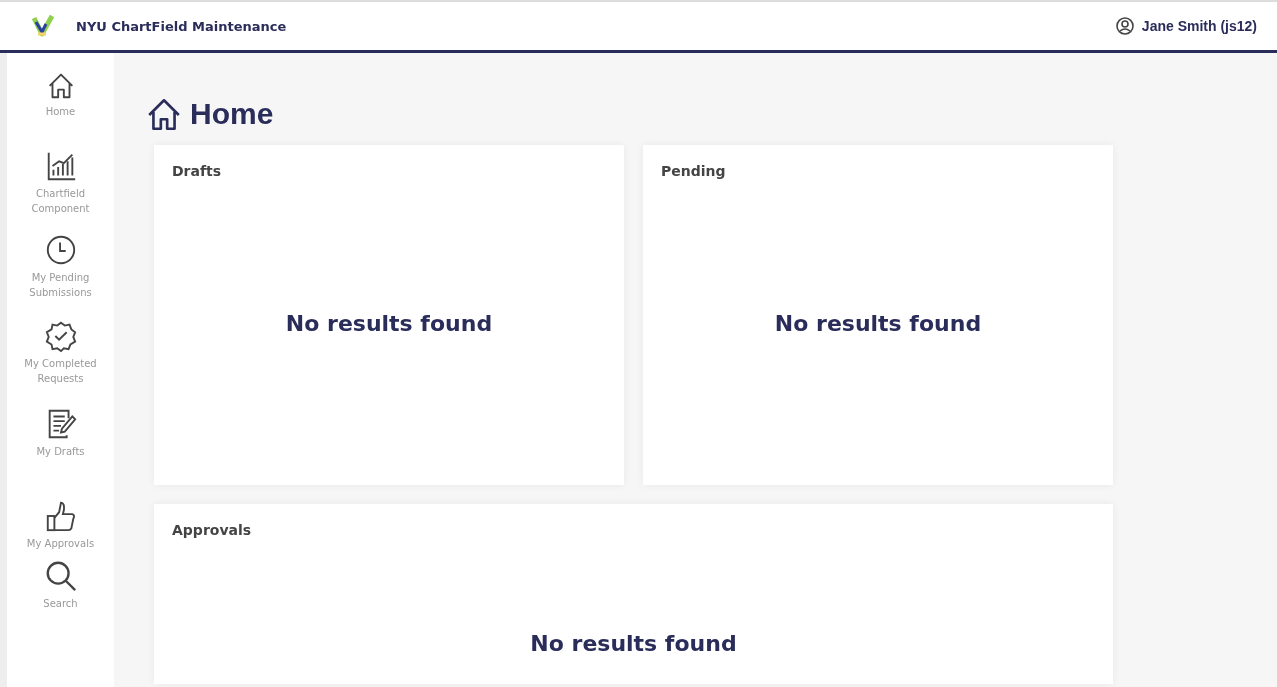  I want to click on badge-check-icon, so click(60, 336).